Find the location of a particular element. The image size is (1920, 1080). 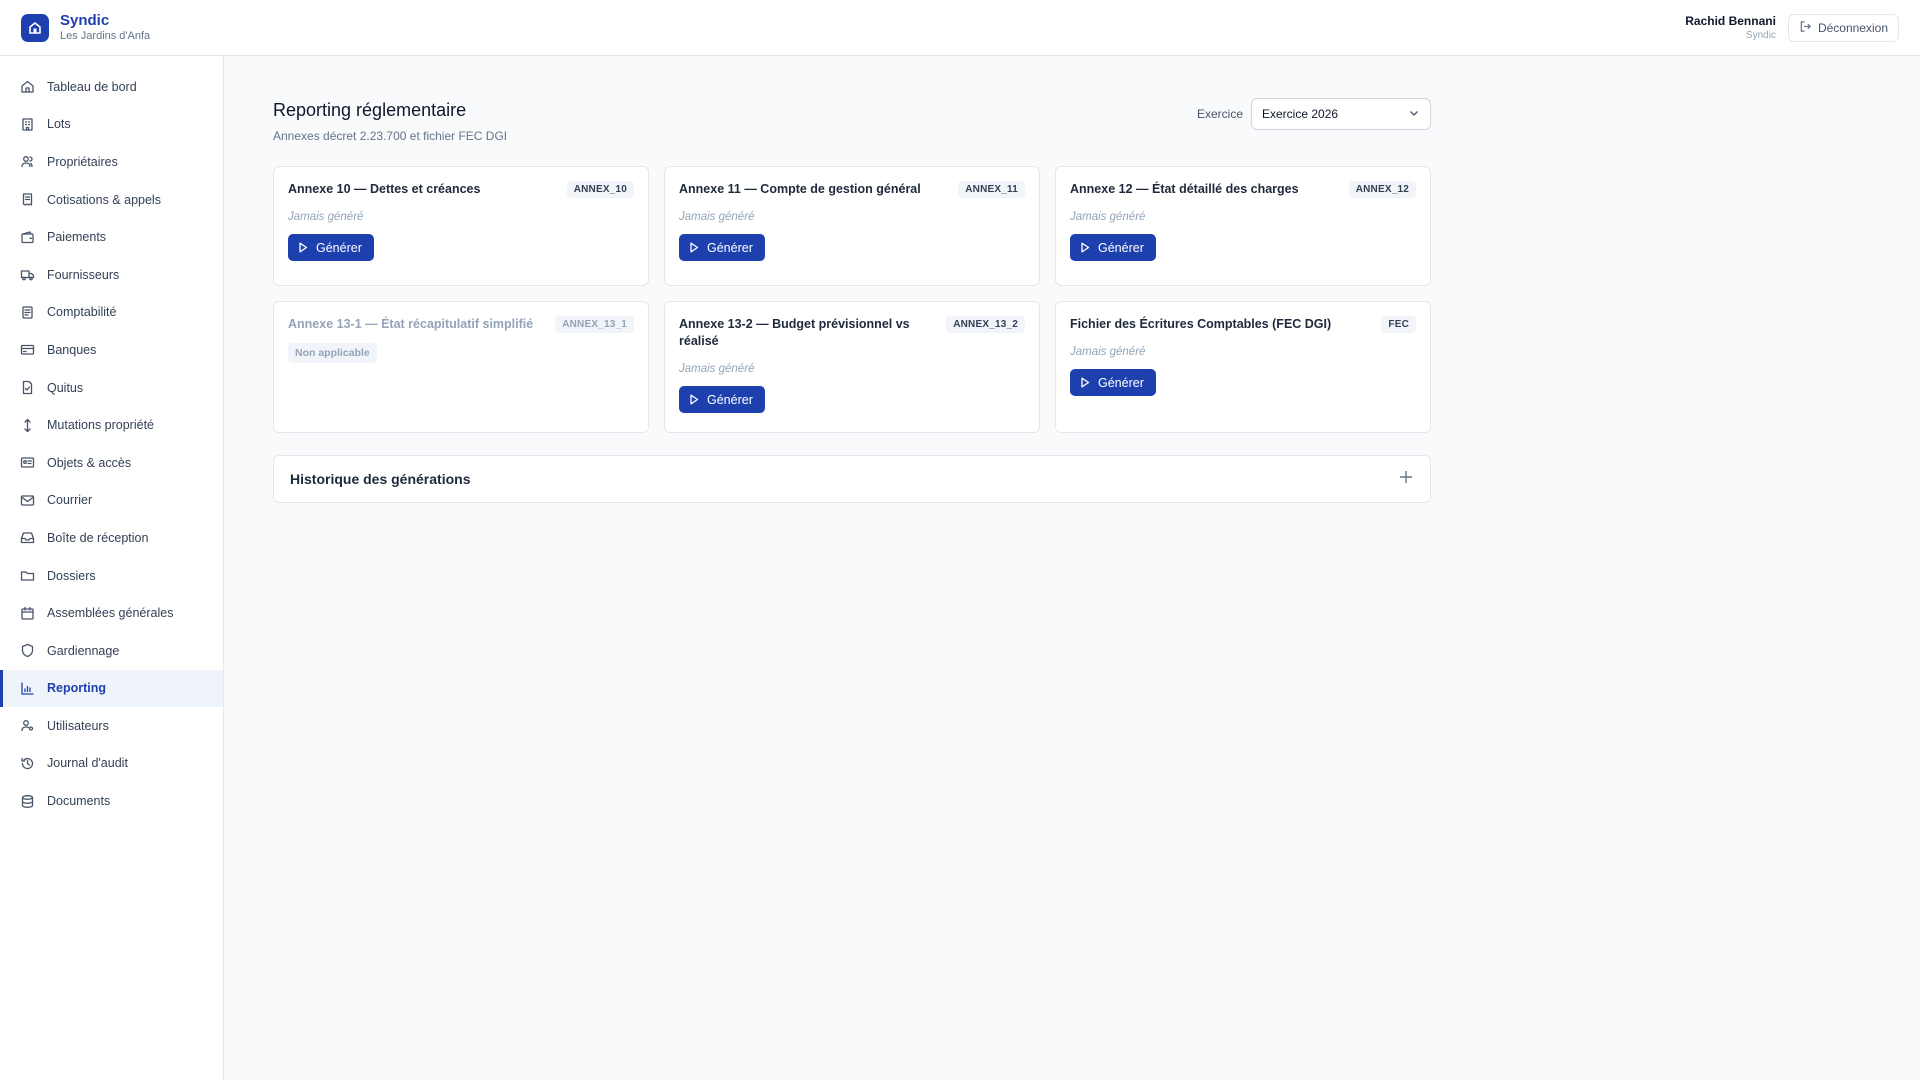

card-code-badge: FEC is located at coordinates (1398, 324).